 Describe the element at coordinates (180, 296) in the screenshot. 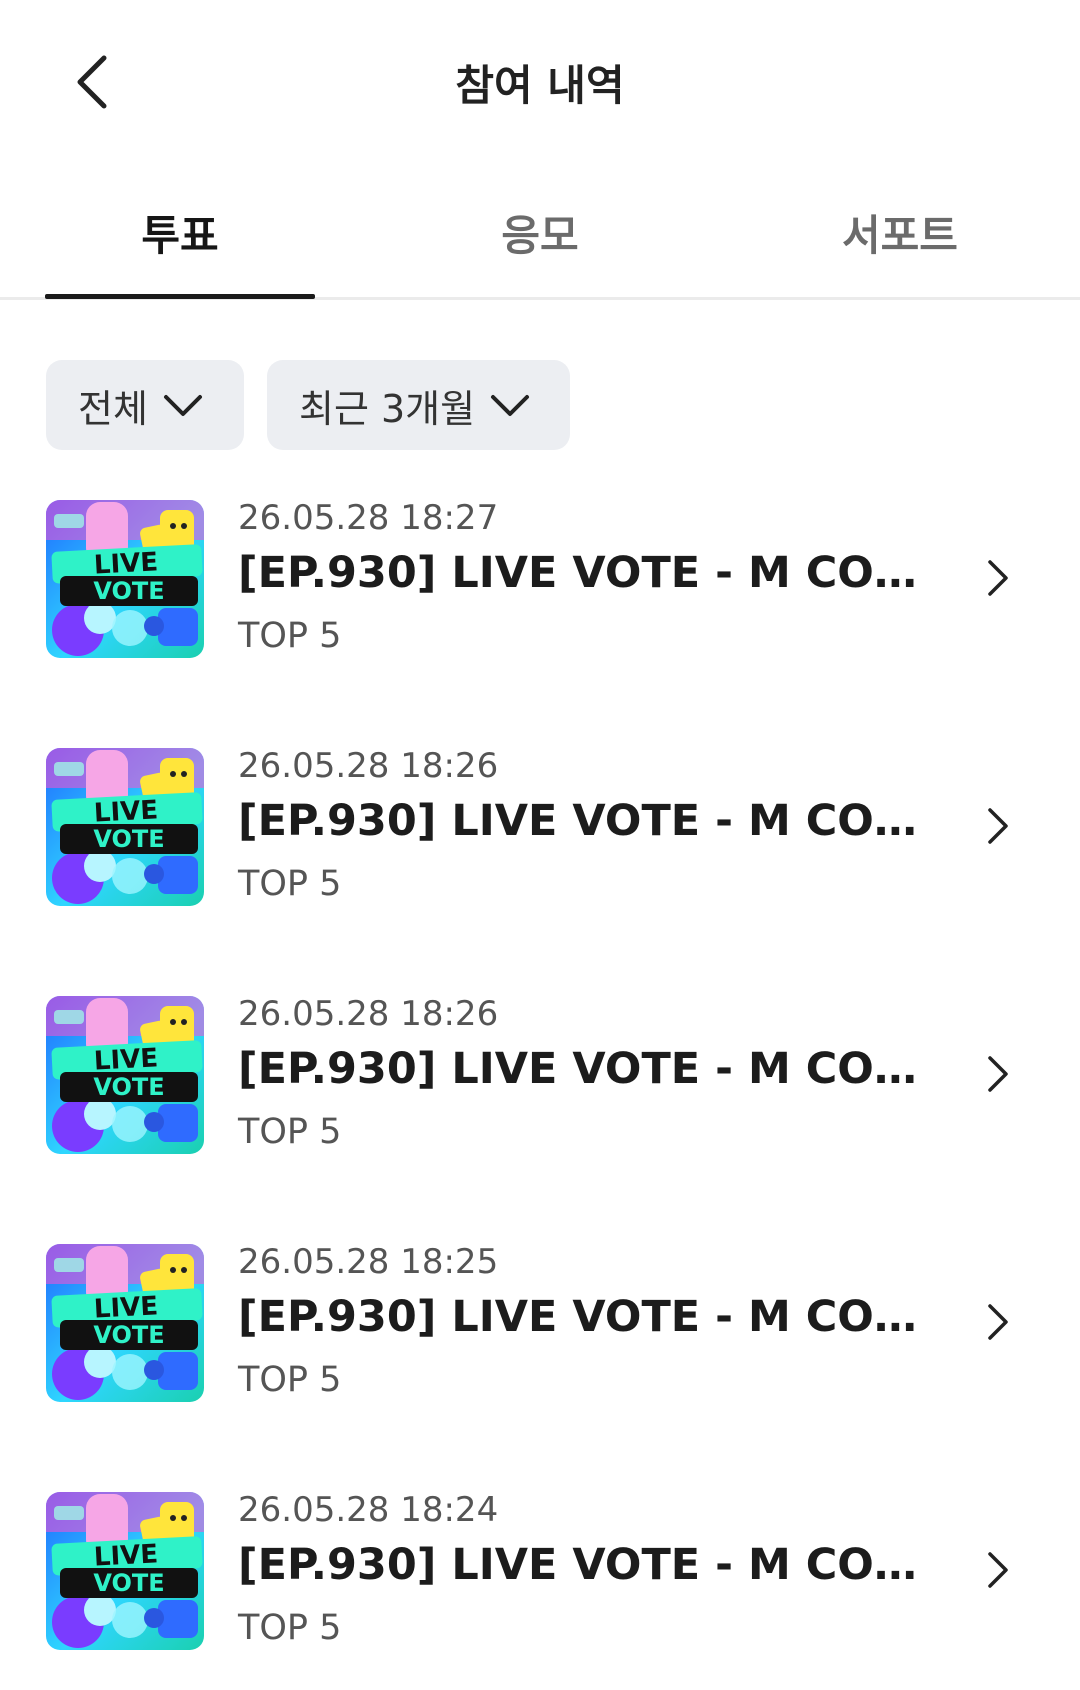

I see `active-tab-indicator` at that location.